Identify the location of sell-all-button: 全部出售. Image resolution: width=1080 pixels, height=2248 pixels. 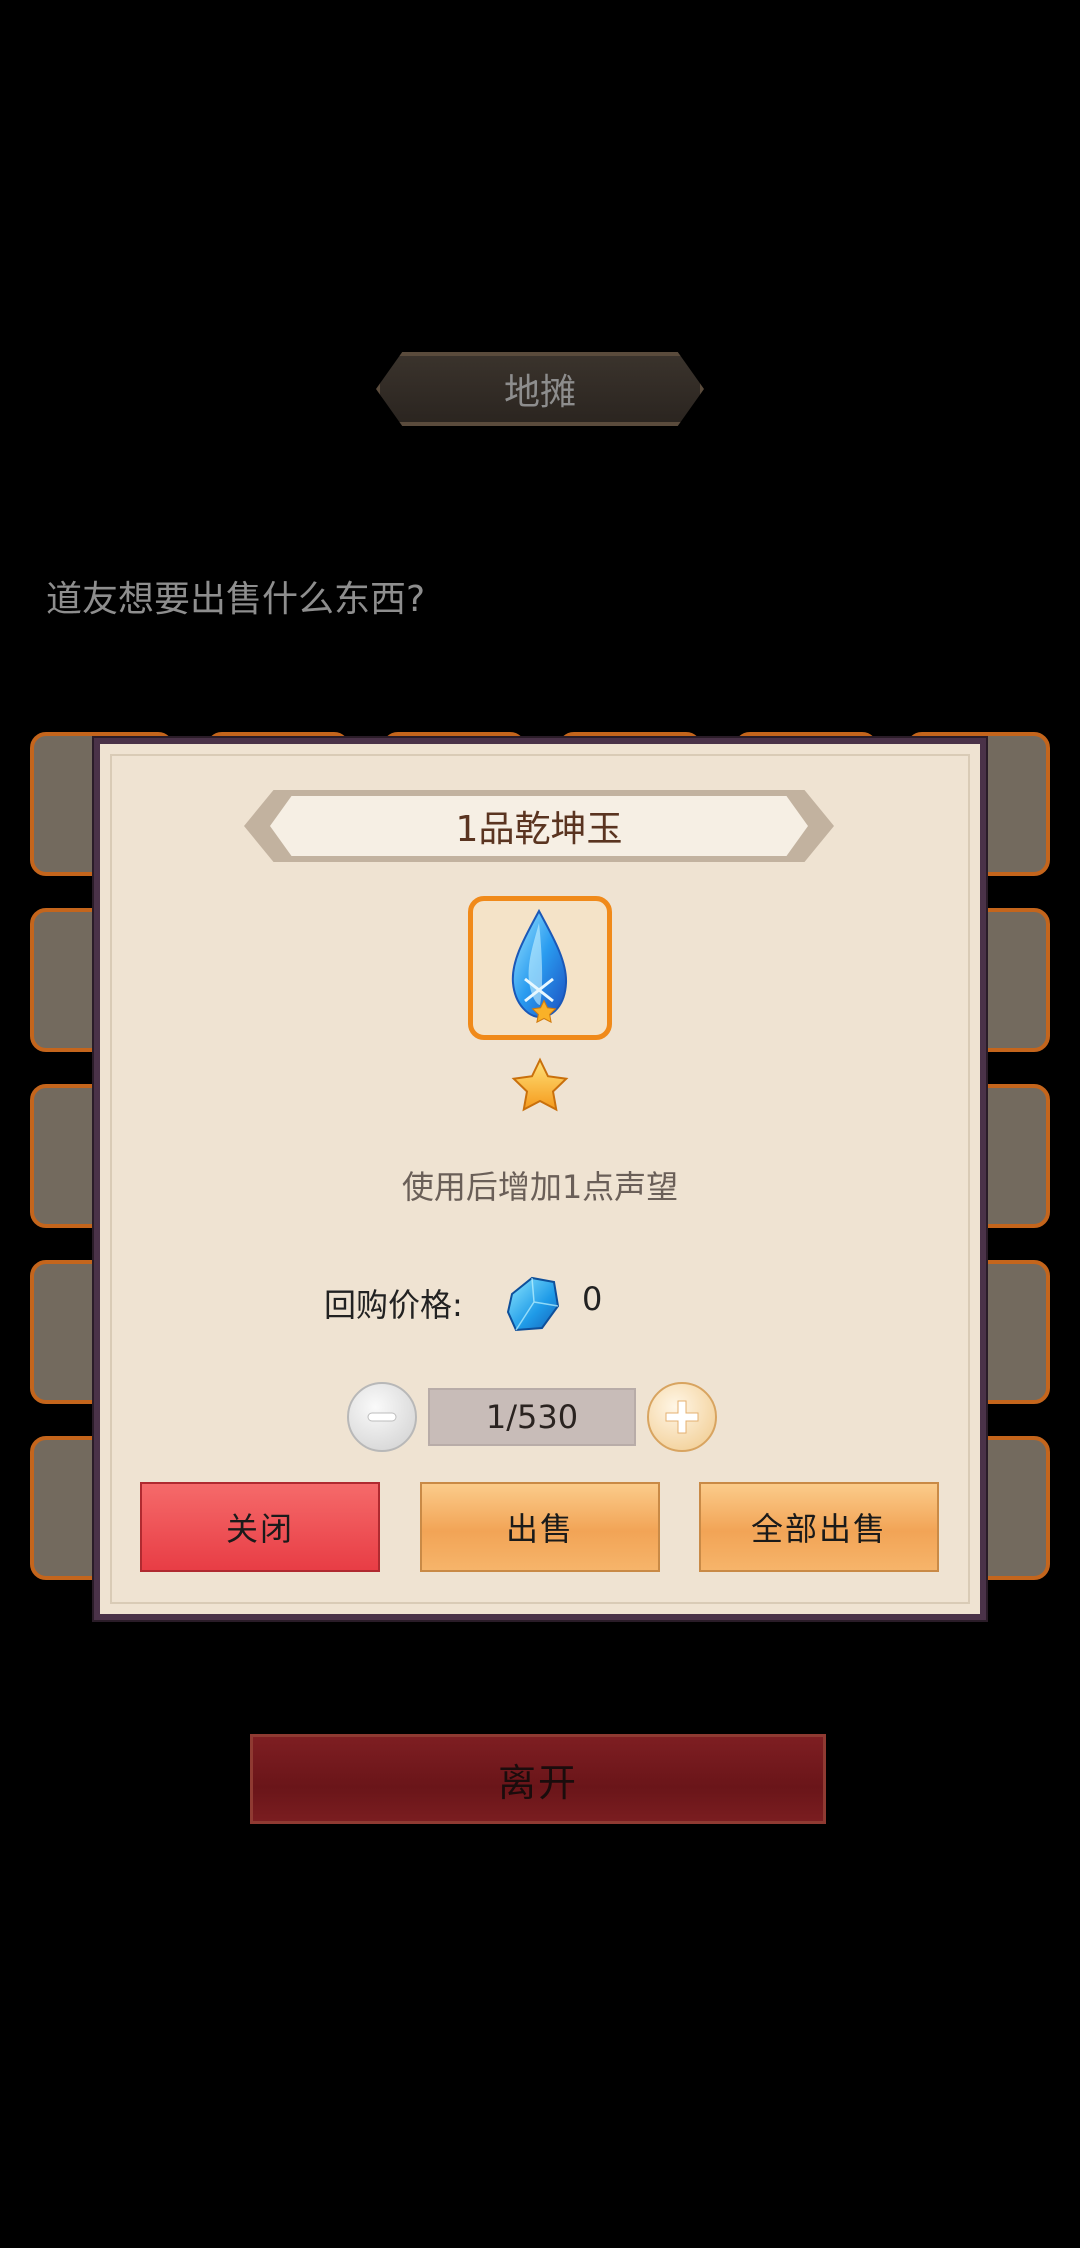
(819, 1527).